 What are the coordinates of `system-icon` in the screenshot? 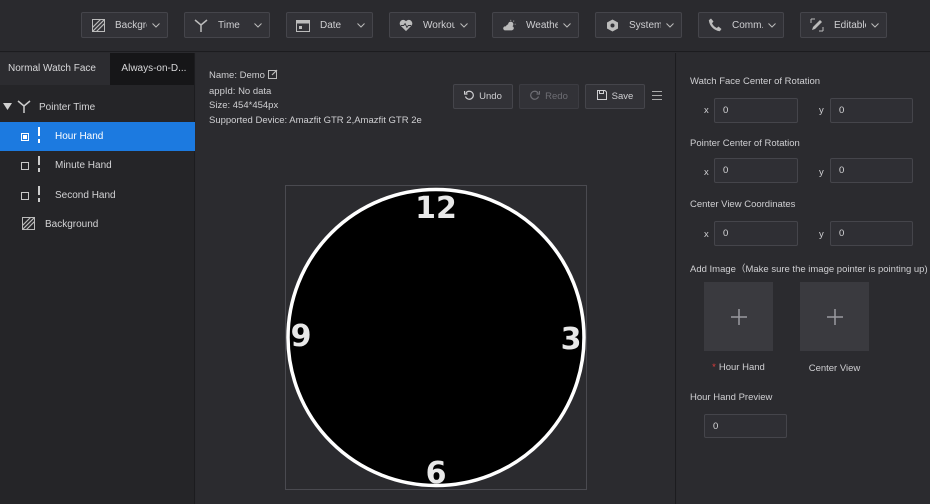 It's located at (612, 25).